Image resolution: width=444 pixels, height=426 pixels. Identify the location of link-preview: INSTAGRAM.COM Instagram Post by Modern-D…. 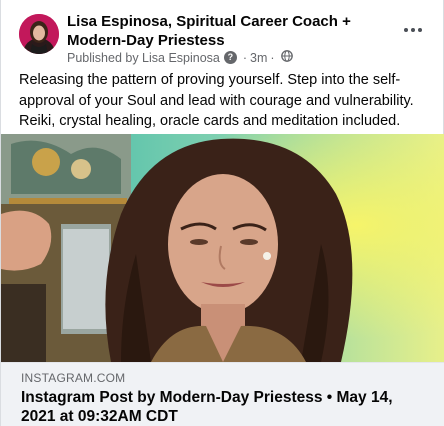
(222, 394).